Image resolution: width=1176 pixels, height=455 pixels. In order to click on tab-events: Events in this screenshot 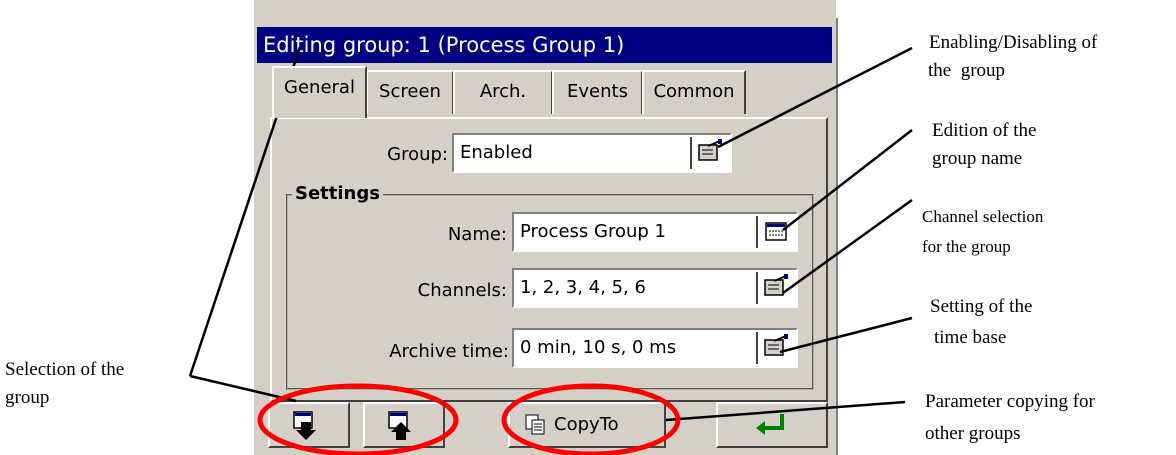, I will do `click(597, 92)`.